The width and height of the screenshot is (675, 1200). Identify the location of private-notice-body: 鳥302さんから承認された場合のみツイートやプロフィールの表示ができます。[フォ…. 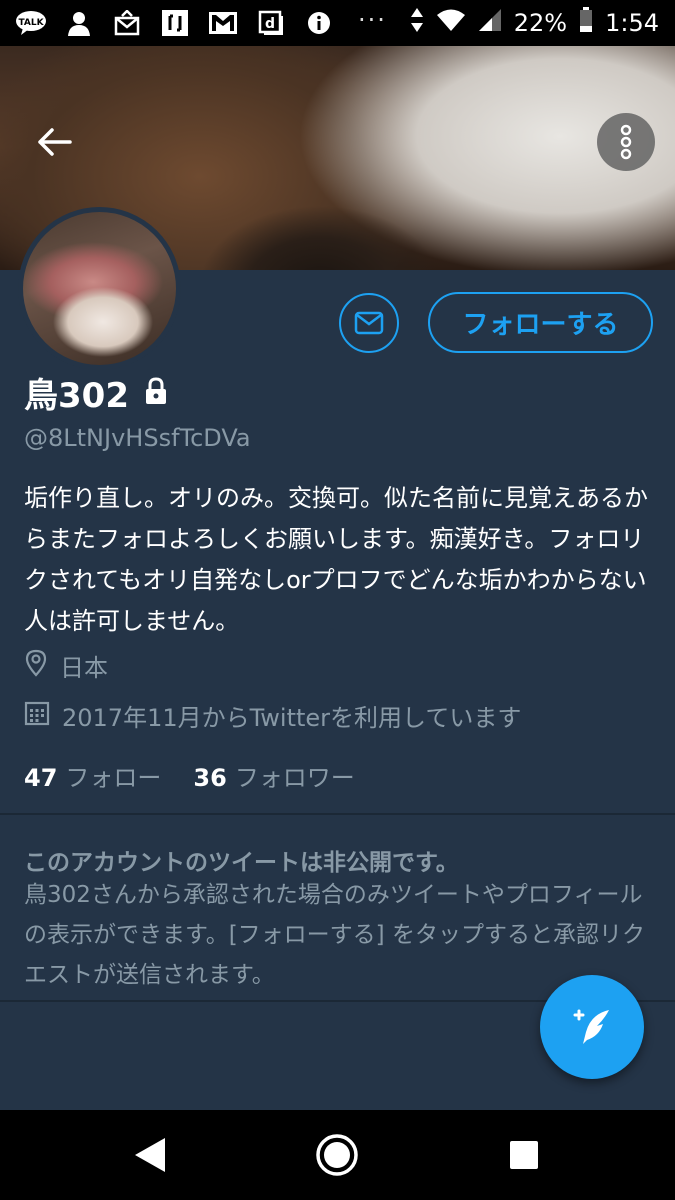
(334, 935).